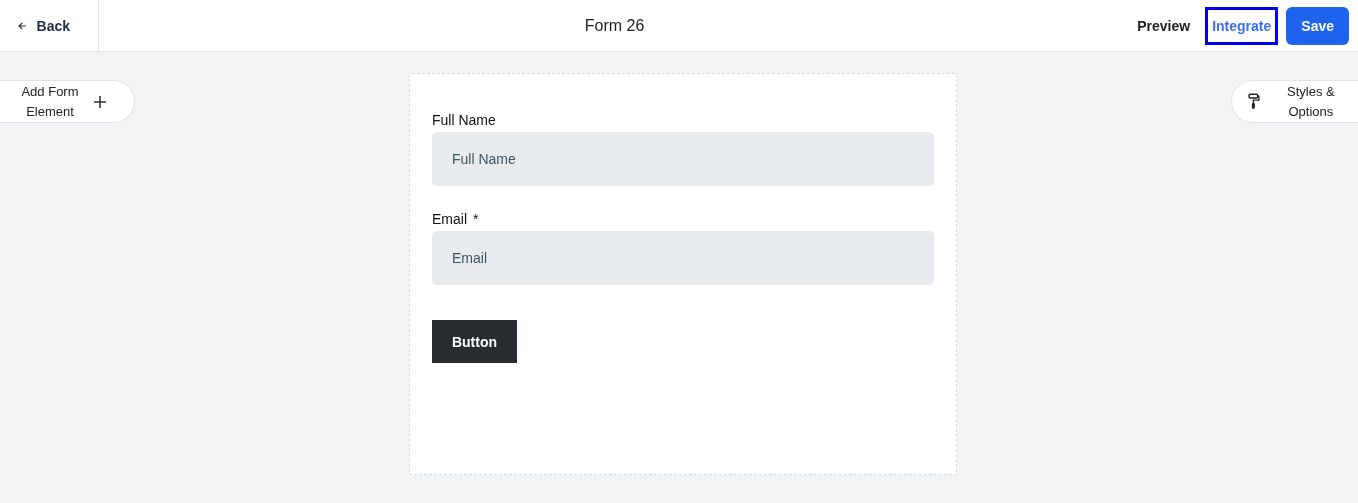 The image size is (1358, 503). I want to click on header-link: Preview, so click(1164, 25).